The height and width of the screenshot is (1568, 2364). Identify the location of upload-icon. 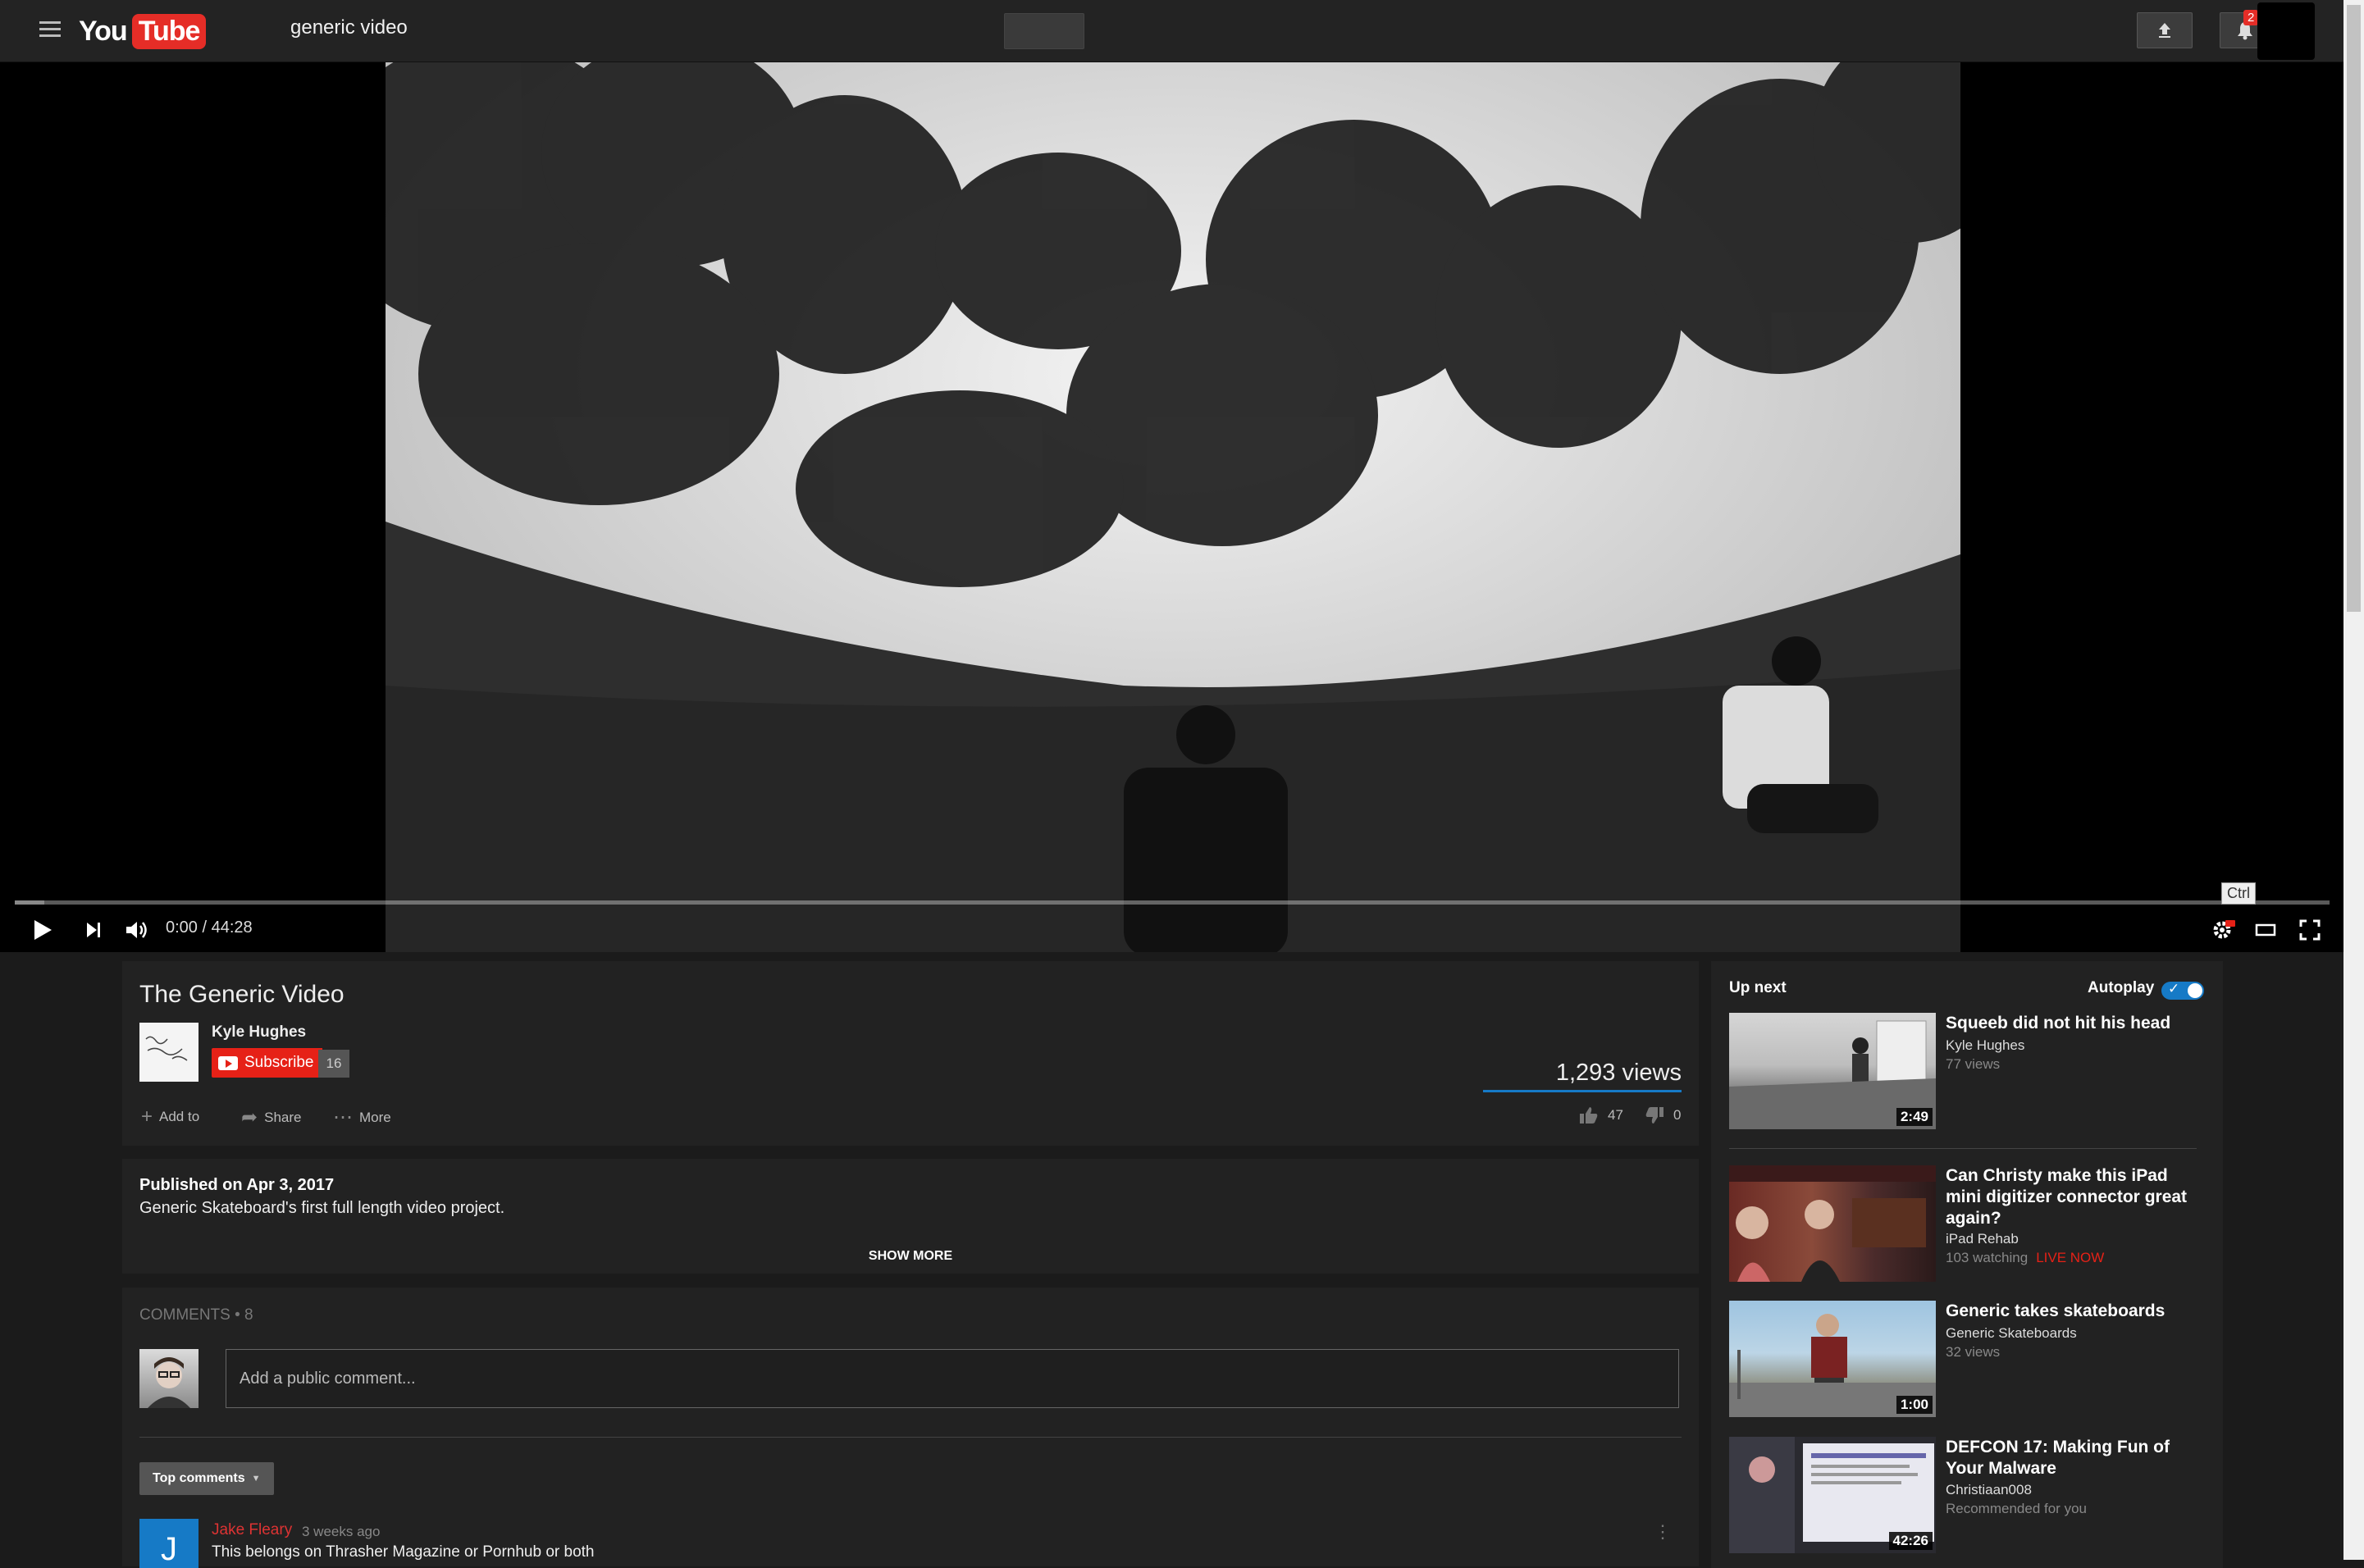
(2164, 30).